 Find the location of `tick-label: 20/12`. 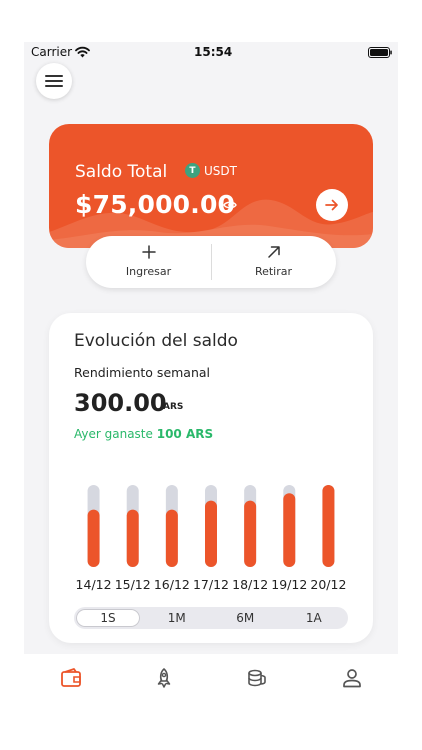

tick-label: 20/12 is located at coordinates (328, 584).